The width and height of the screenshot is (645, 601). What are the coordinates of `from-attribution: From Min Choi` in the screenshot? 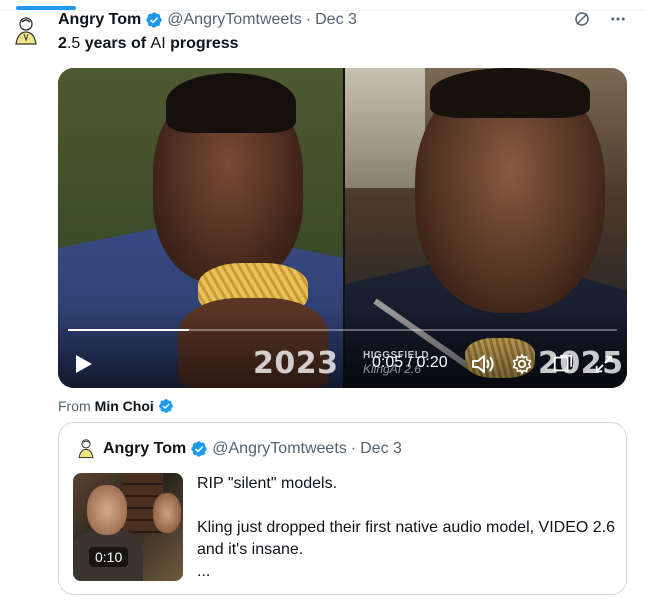 It's located at (118, 406).